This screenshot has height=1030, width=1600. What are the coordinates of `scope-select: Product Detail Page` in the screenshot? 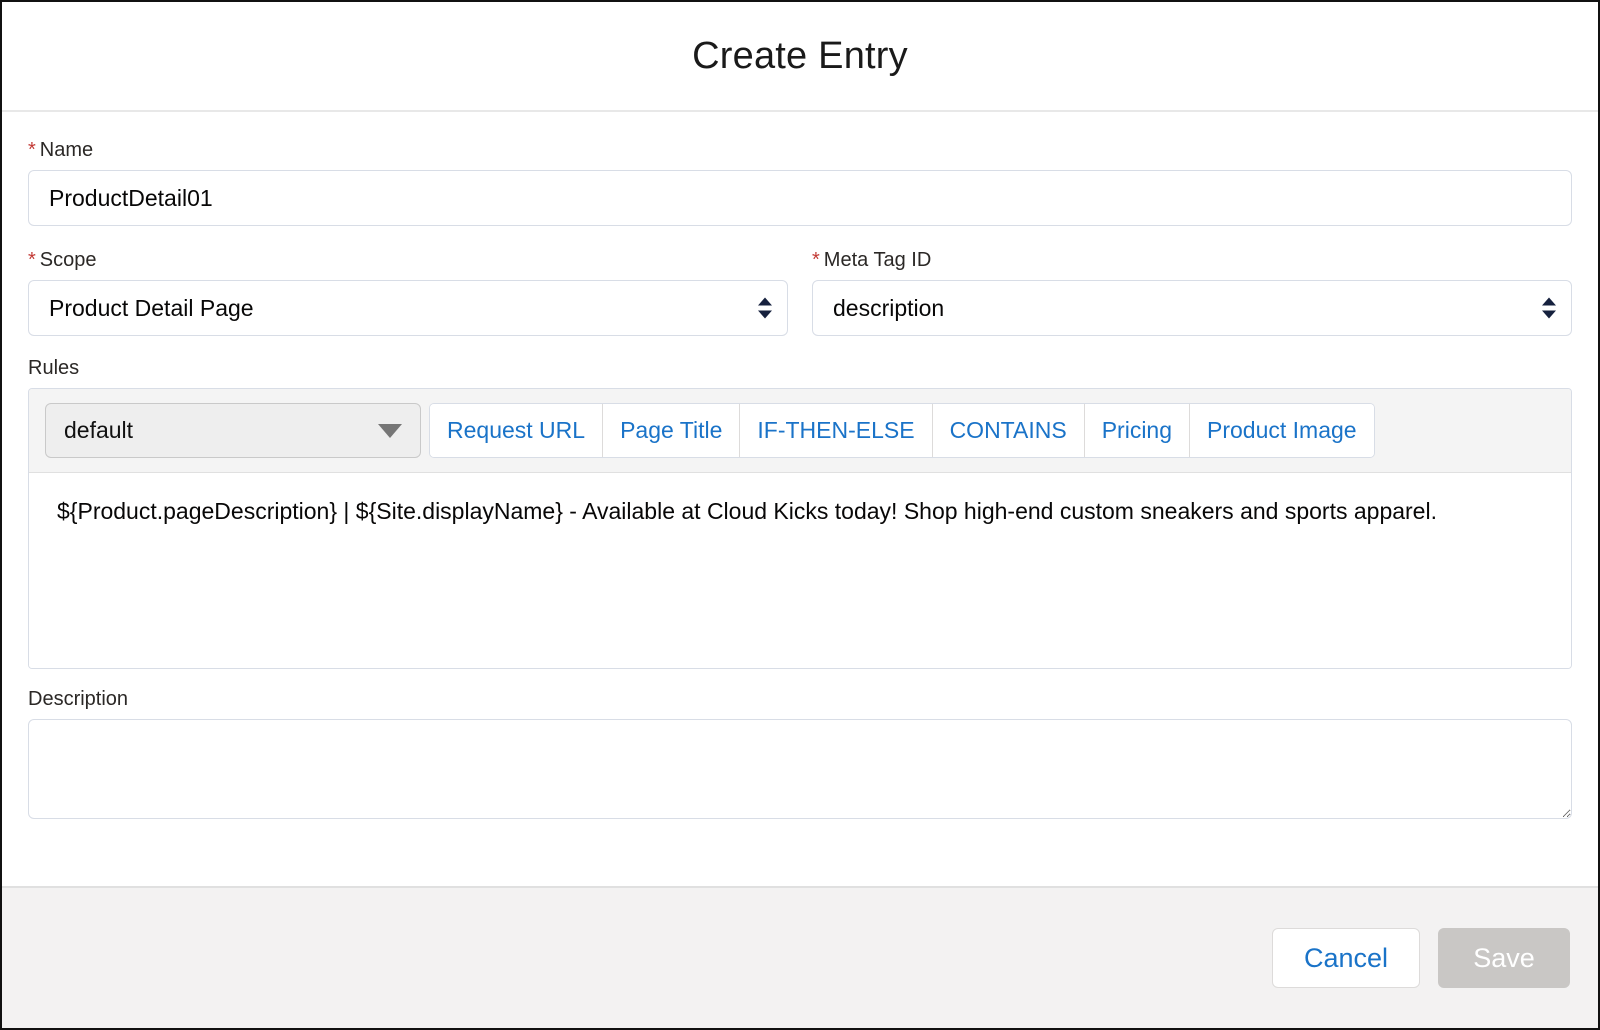 It's located at (408, 308).